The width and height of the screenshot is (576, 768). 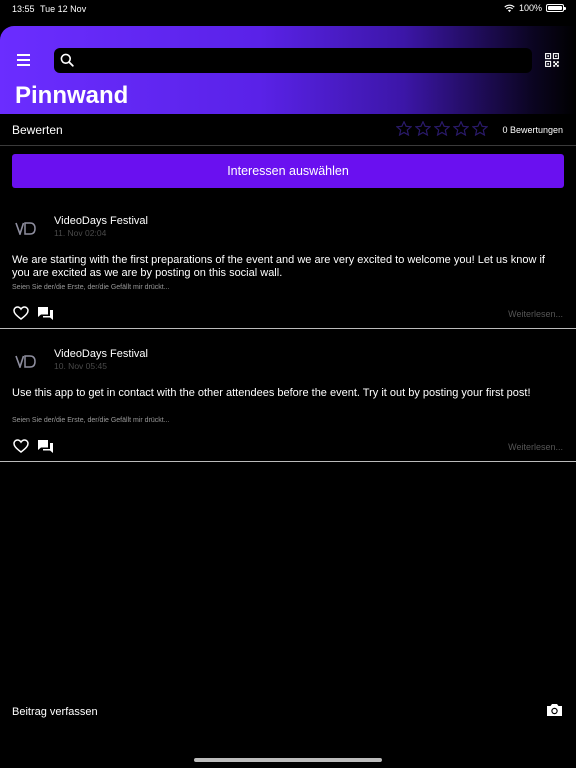 I want to click on qr-scan-button, so click(x=552, y=62).